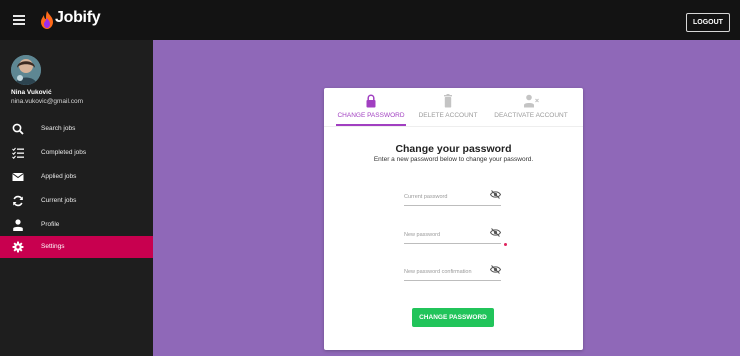 Image resolution: width=740 pixels, height=356 pixels. What do you see at coordinates (453, 149) in the screenshot?
I see `form-title: Change your password` at bounding box center [453, 149].